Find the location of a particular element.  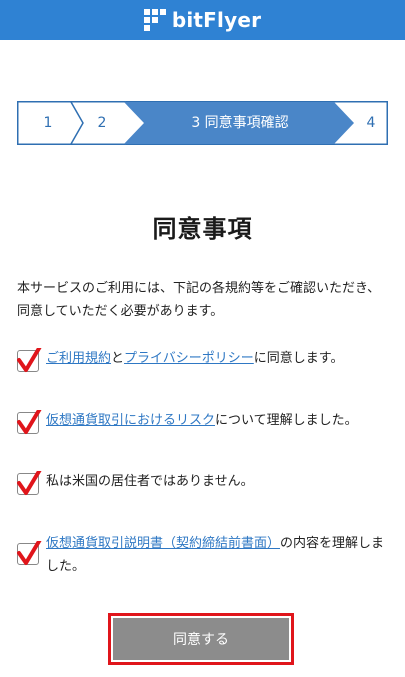

step-4: 4 is located at coordinates (371, 123).